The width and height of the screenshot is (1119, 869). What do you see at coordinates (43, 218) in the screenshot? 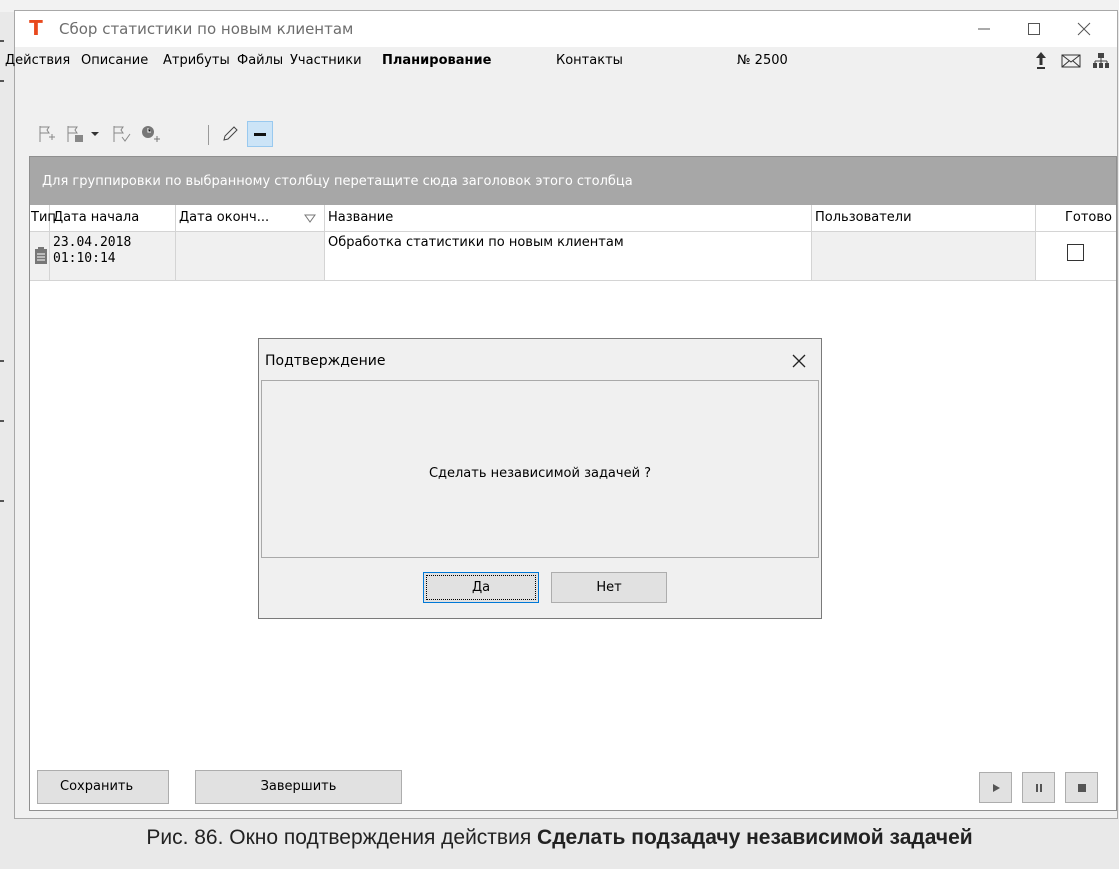
I see `column-header-type: Тип` at bounding box center [43, 218].